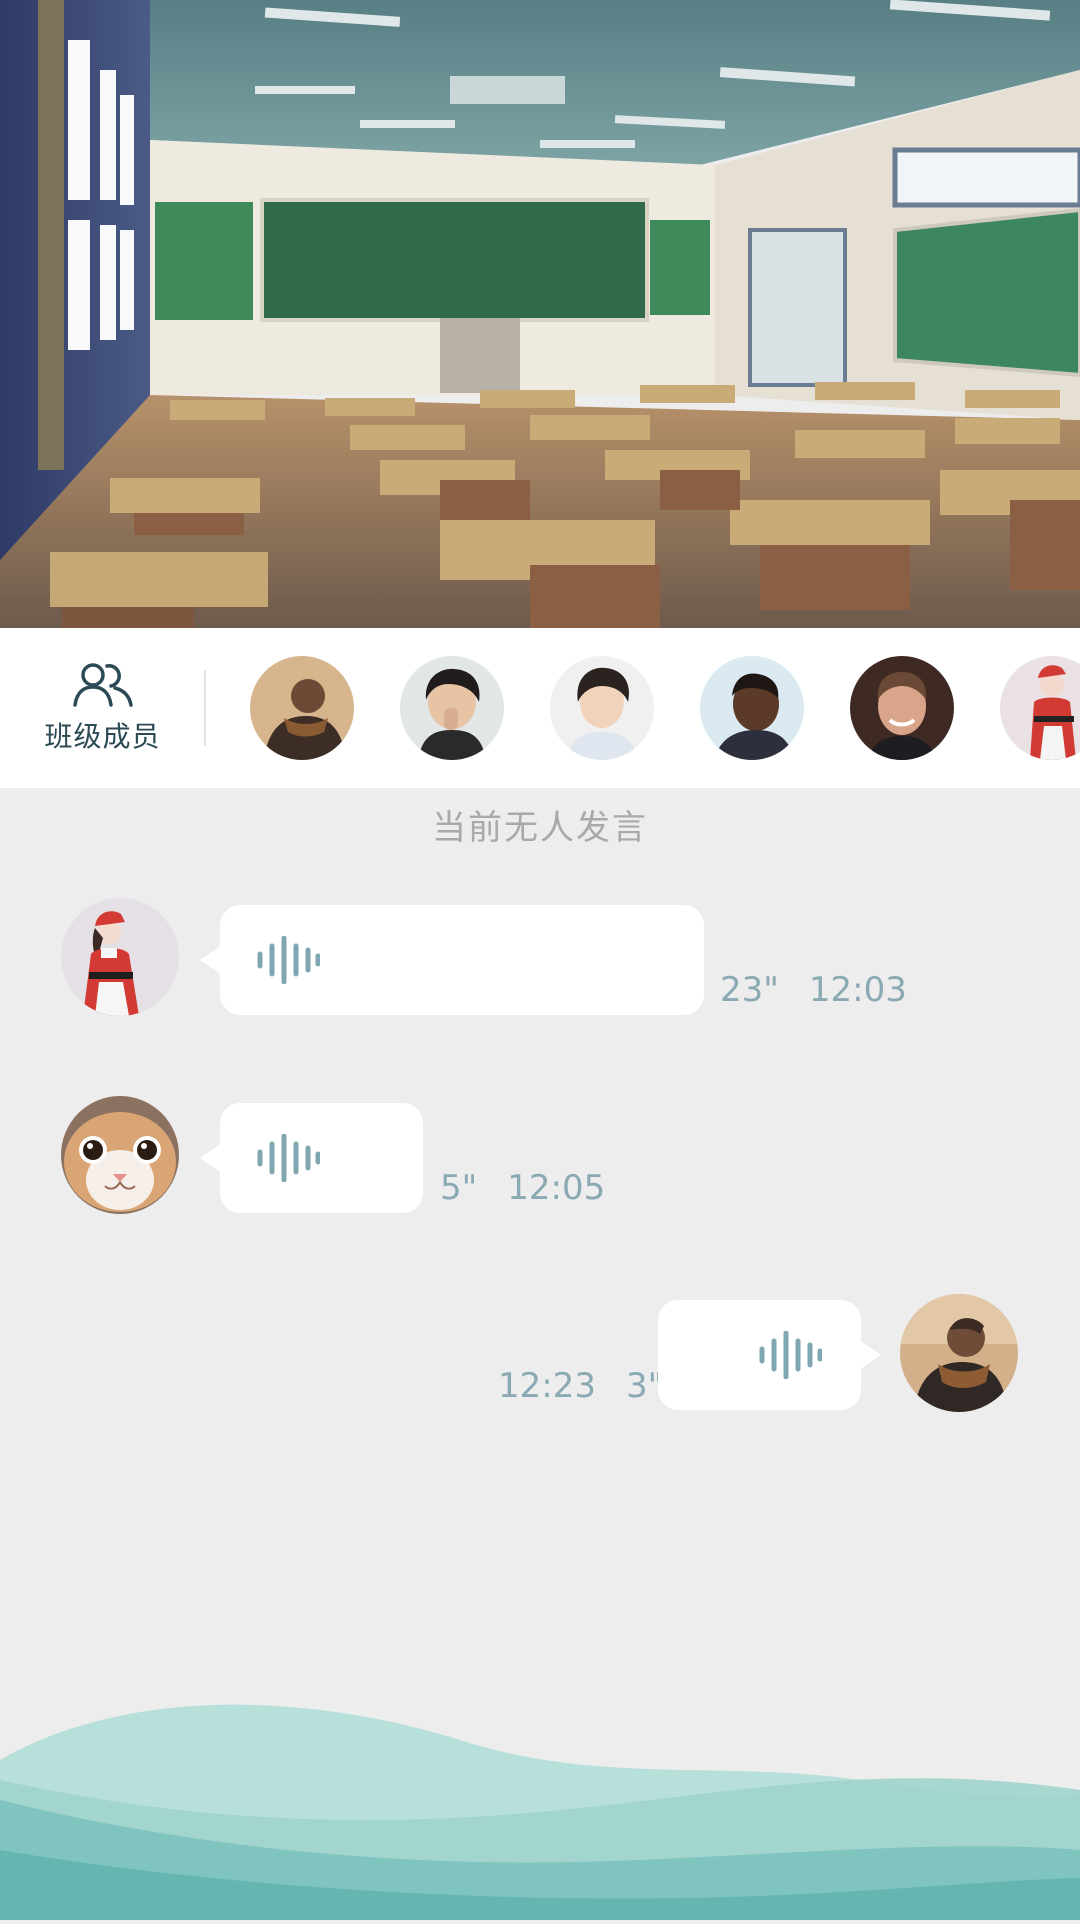 Image resolution: width=1080 pixels, height=1924 pixels. Describe the element at coordinates (749, 990) in the screenshot. I see `message-duration: 23"` at that location.